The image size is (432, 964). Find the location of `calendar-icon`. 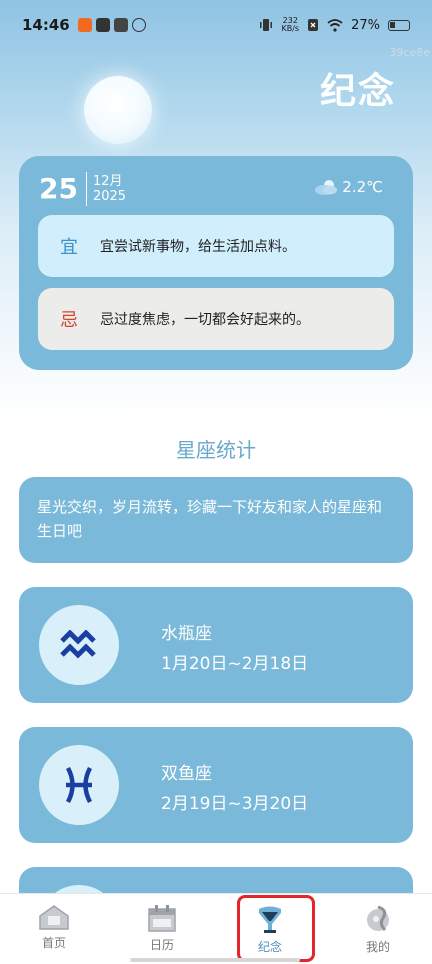

calendar-icon is located at coordinates (162, 918).